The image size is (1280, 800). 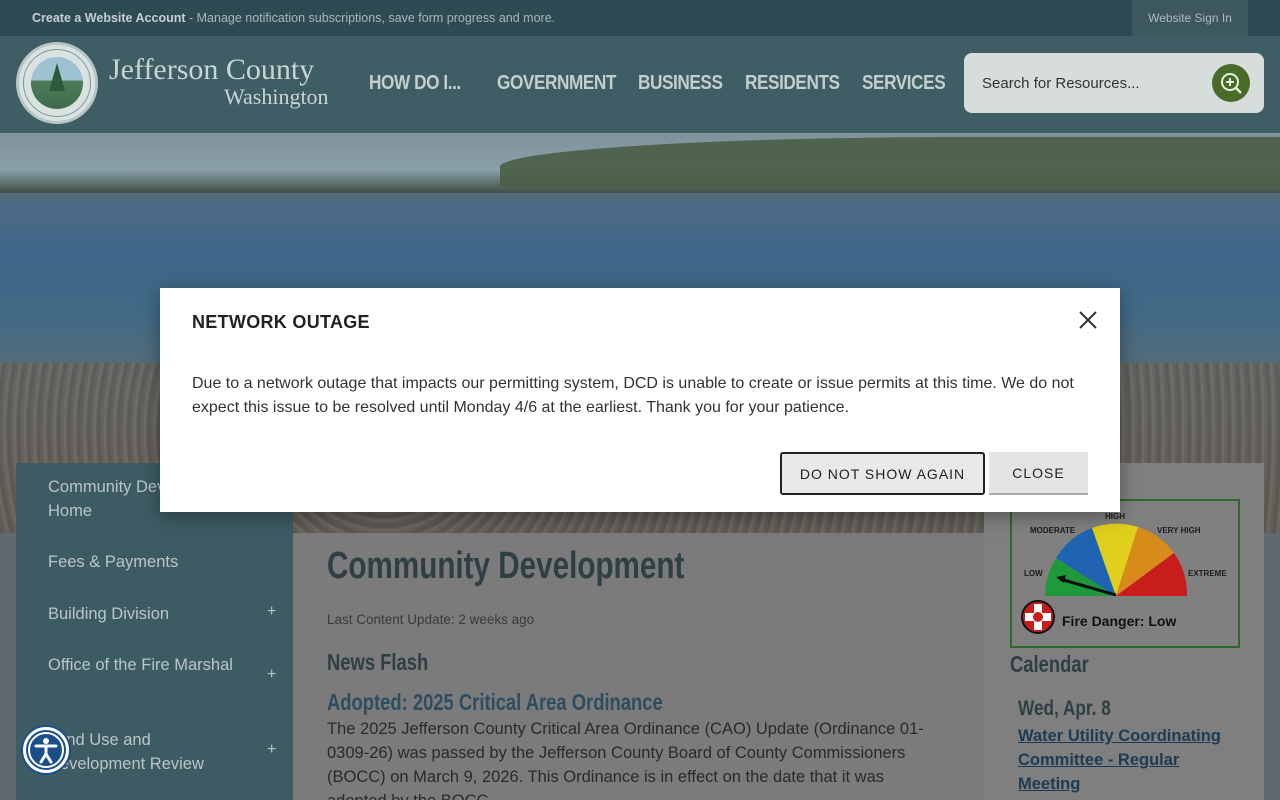 I want to click on accessibility-button, so click(x=46, y=750).